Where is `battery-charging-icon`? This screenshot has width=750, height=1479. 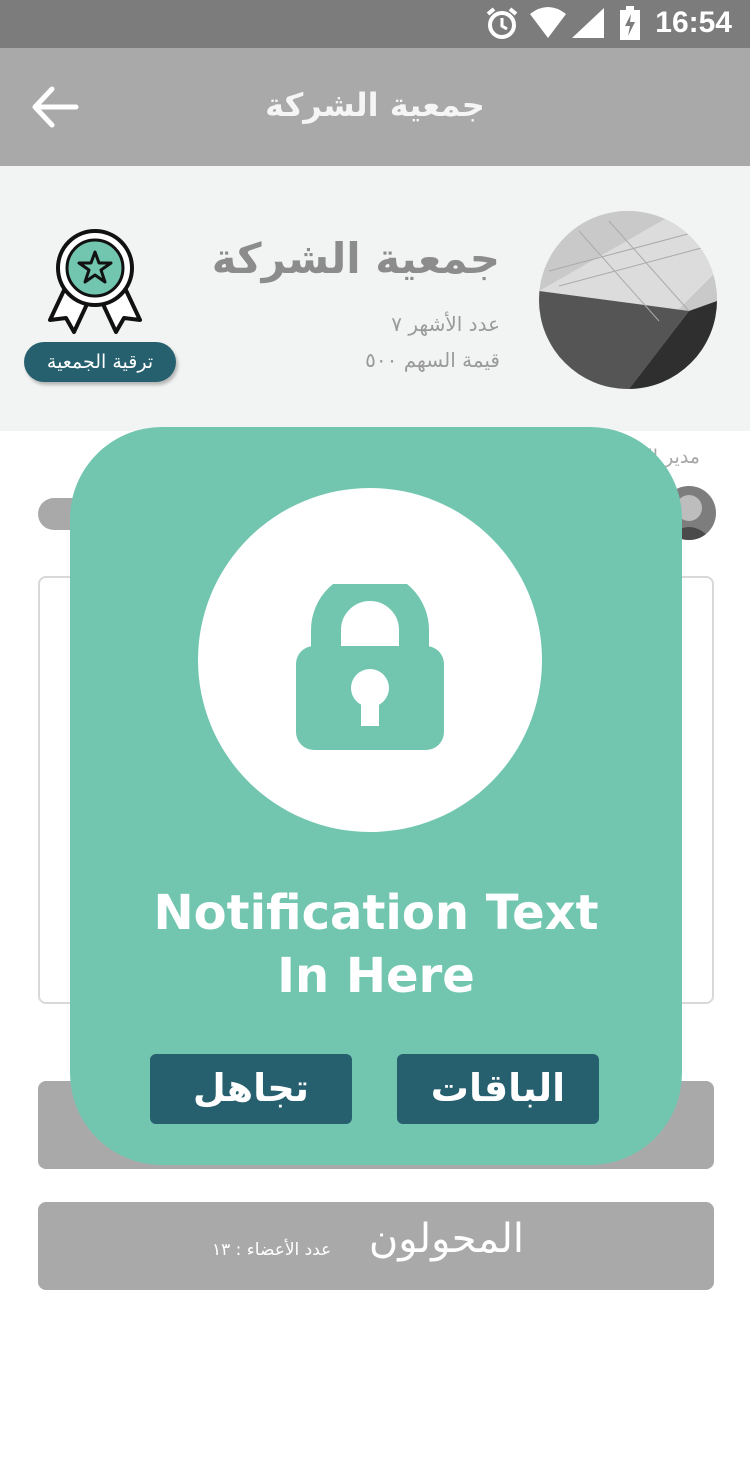 battery-charging-icon is located at coordinates (630, 23).